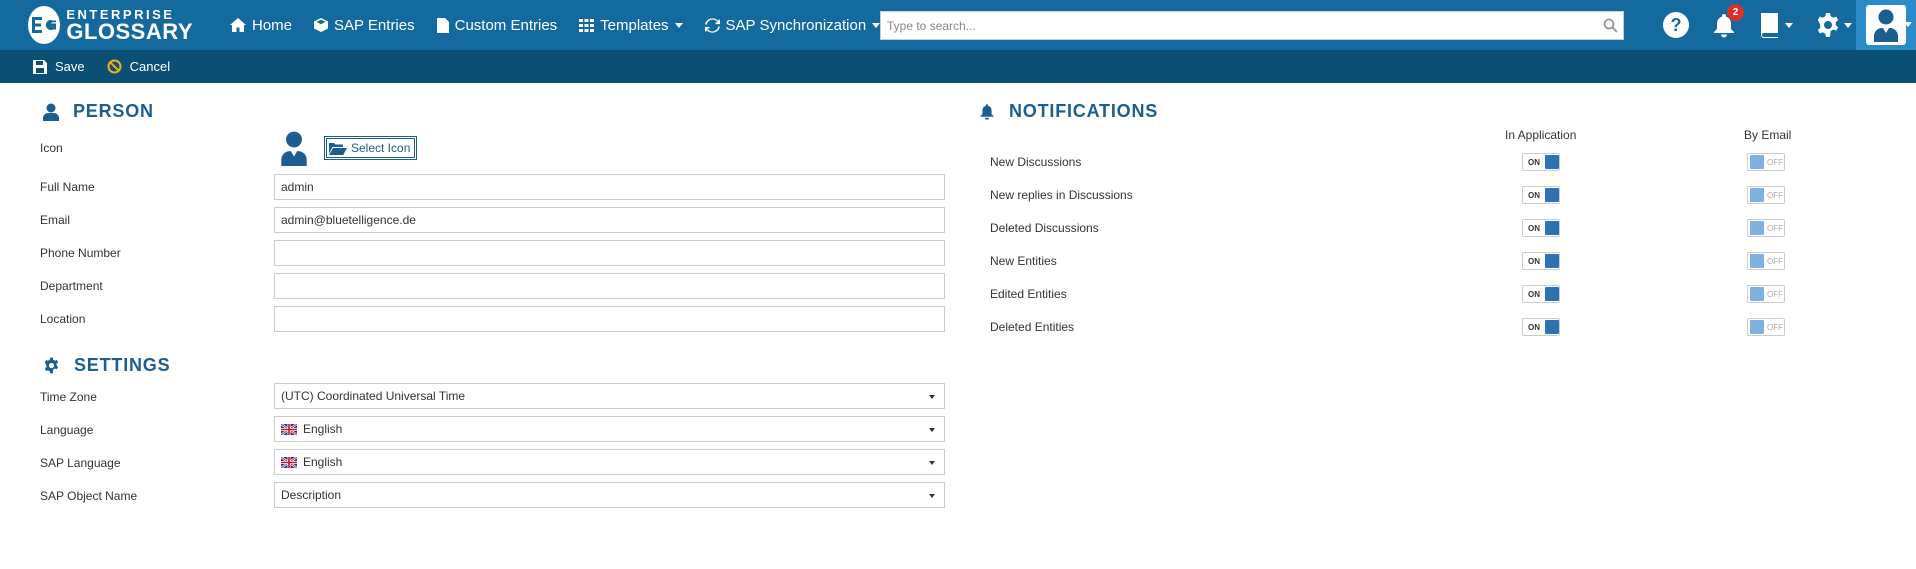  Describe the element at coordinates (1044, 228) in the screenshot. I see `notification-label: Deleted Discussions` at that location.